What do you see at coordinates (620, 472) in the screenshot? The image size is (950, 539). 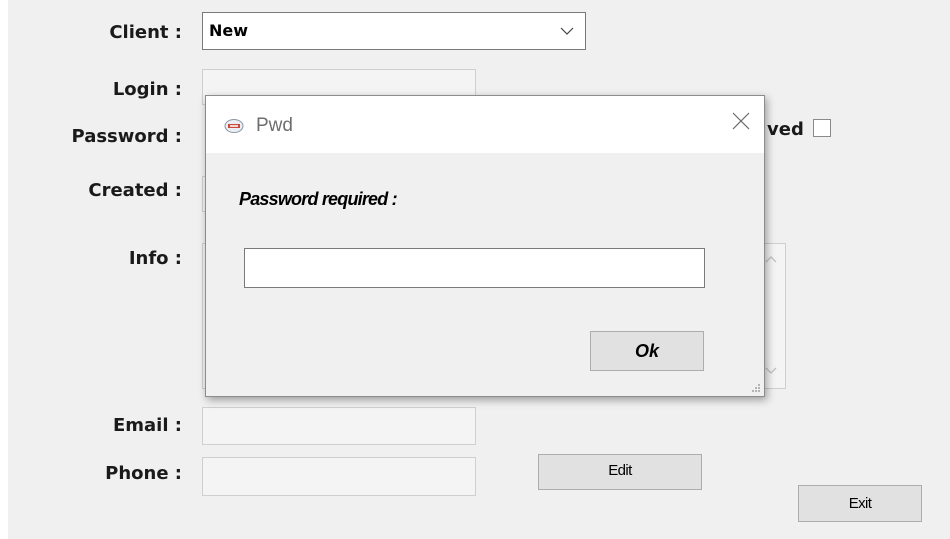 I see `edit-button: Edit` at bounding box center [620, 472].